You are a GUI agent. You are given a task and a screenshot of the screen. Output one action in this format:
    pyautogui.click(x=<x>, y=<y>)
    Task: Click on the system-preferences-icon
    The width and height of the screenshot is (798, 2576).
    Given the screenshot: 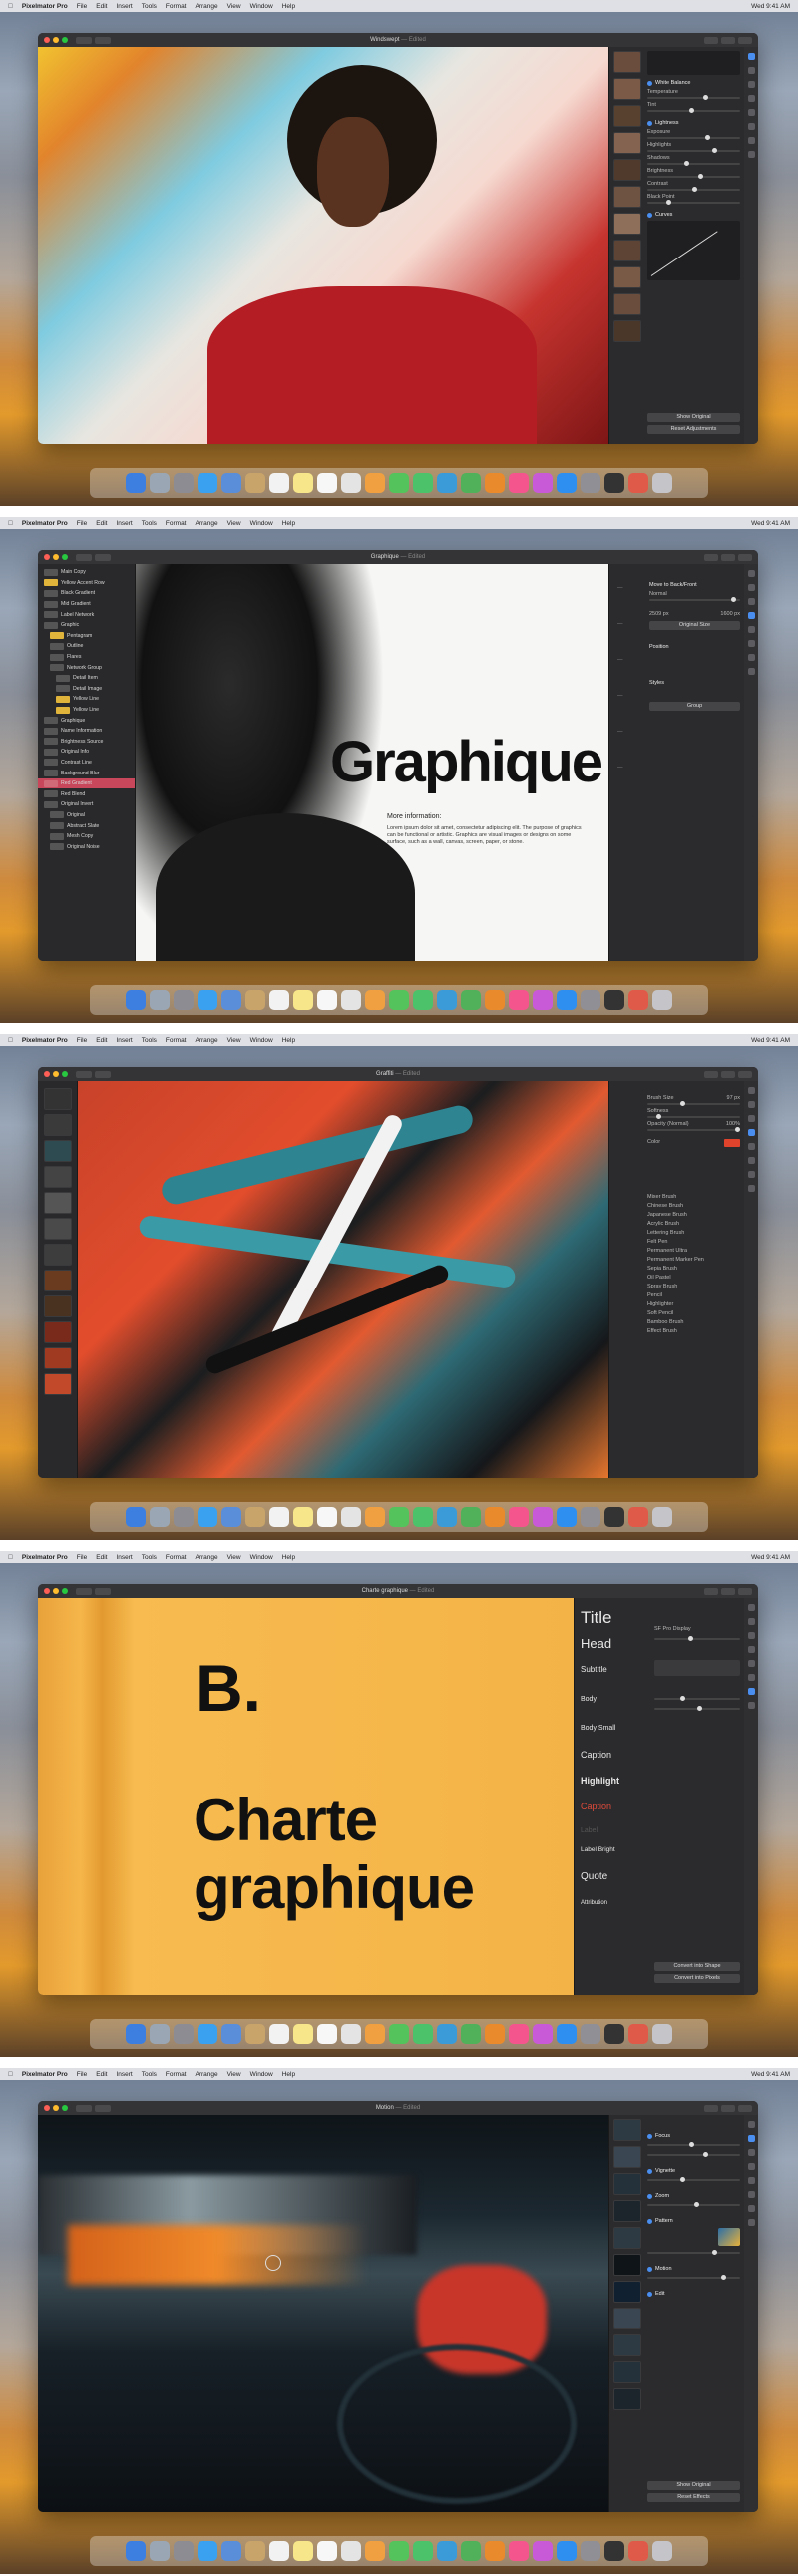 What is the action you would take?
    pyautogui.click(x=590, y=2551)
    